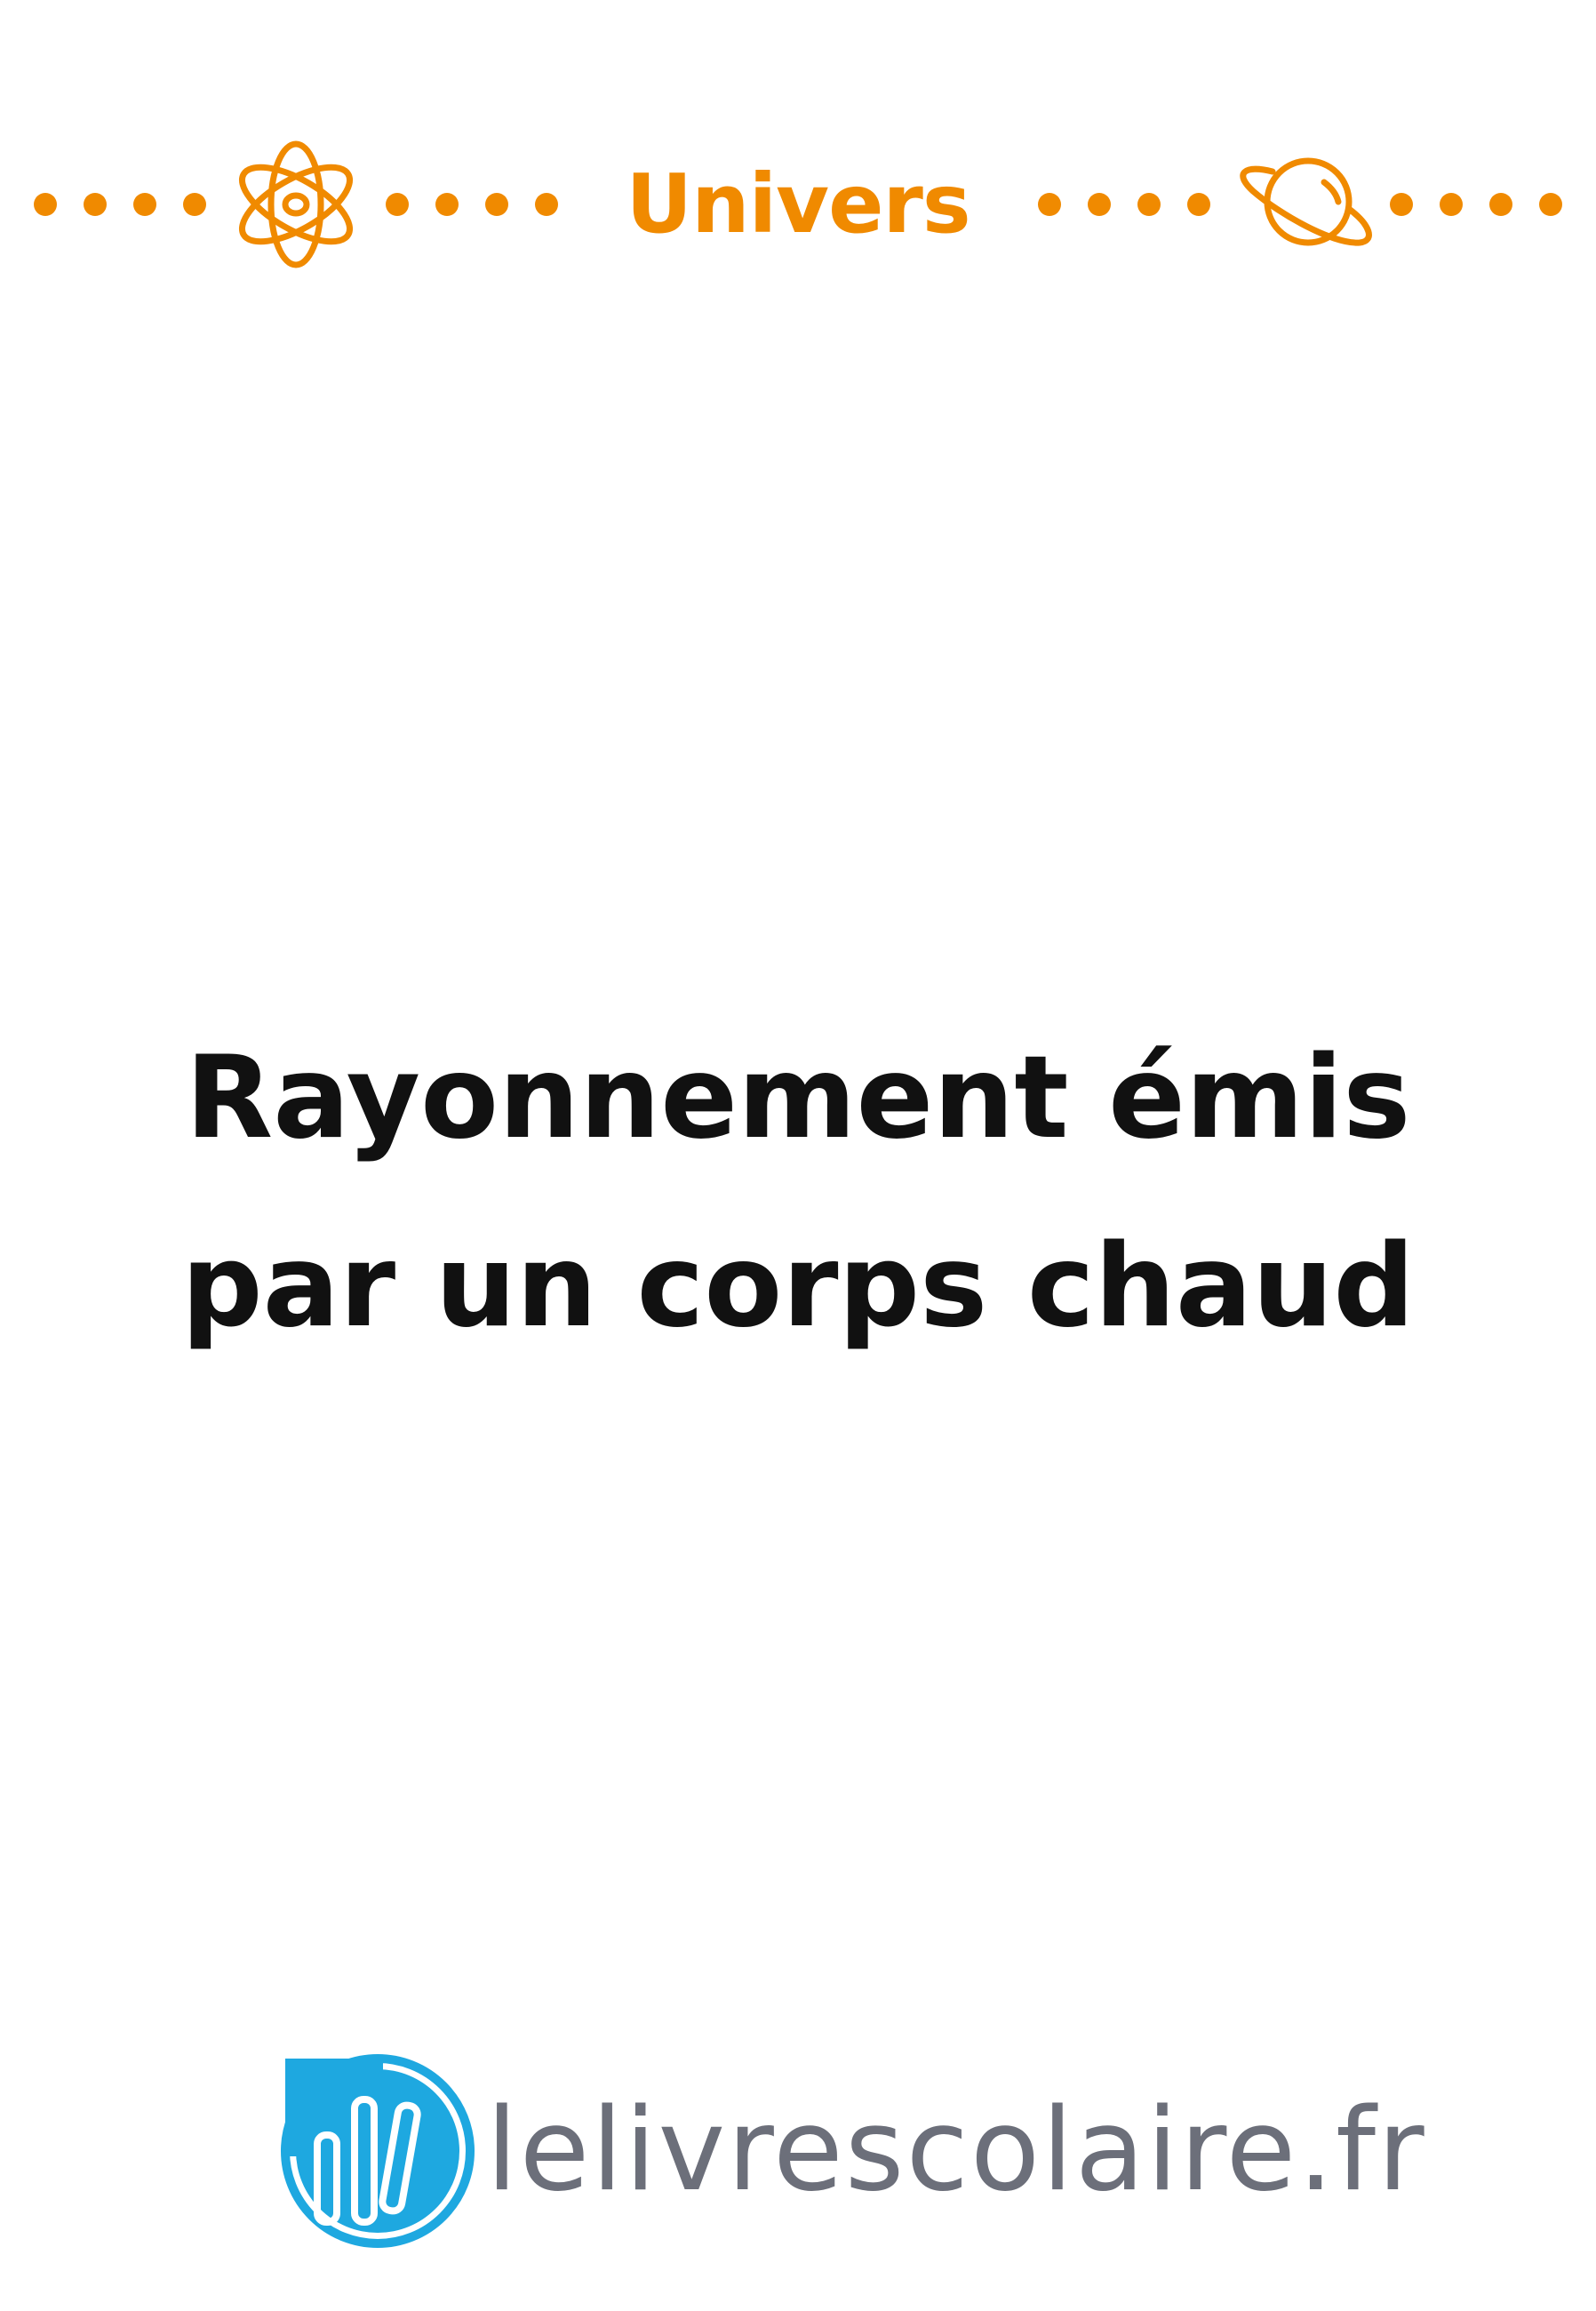 The image size is (1596, 2311). I want to click on brand-logo: lelivrescolaire.fr, so click(852, 2151).